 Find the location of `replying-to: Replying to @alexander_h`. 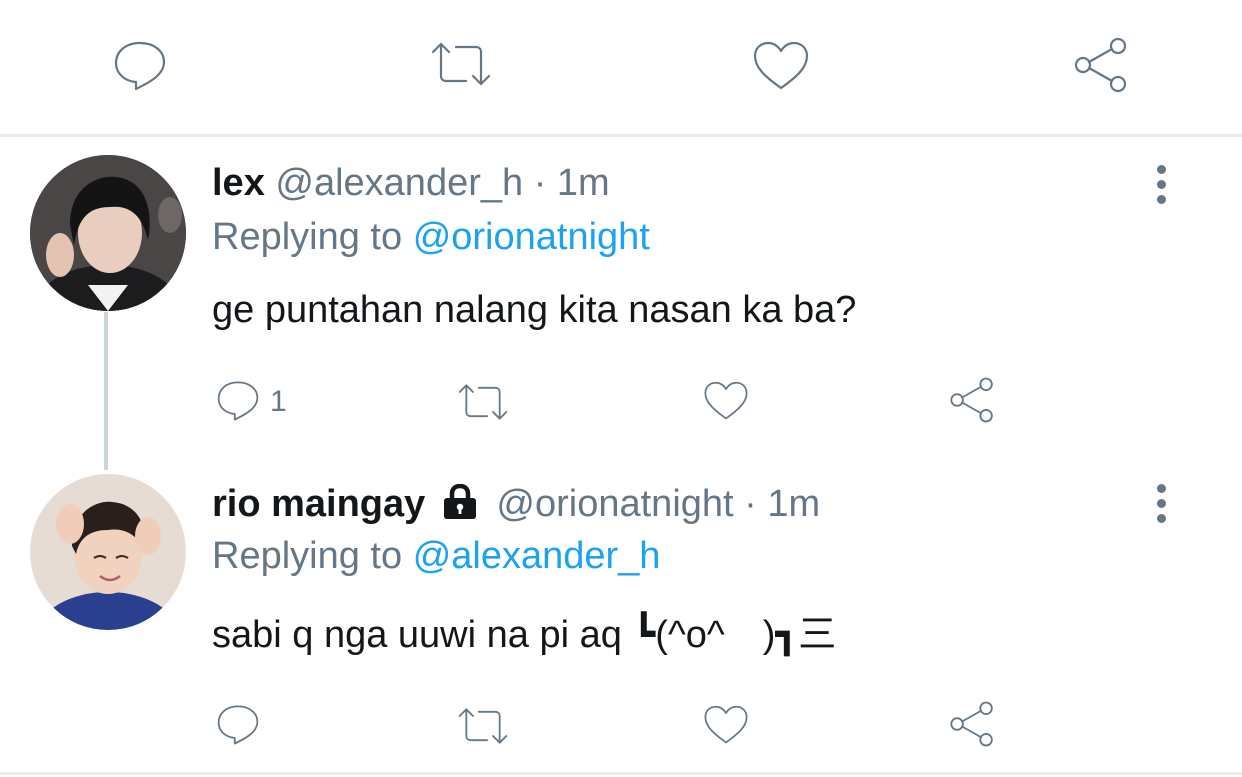

replying-to: Replying to @alexander_h is located at coordinates (436, 556).